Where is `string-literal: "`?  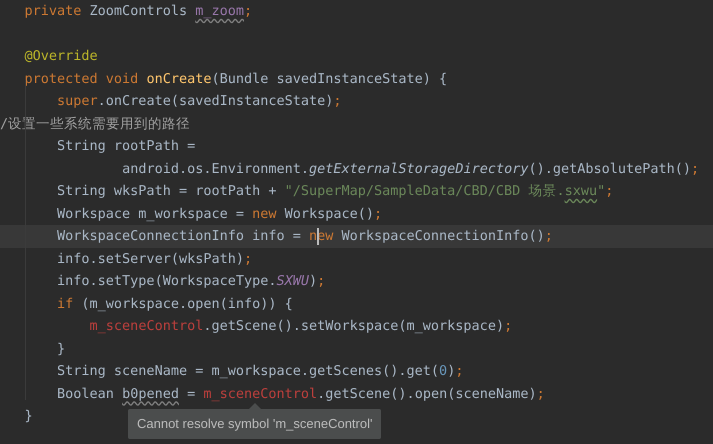
string-literal: " is located at coordinates (601, 191).